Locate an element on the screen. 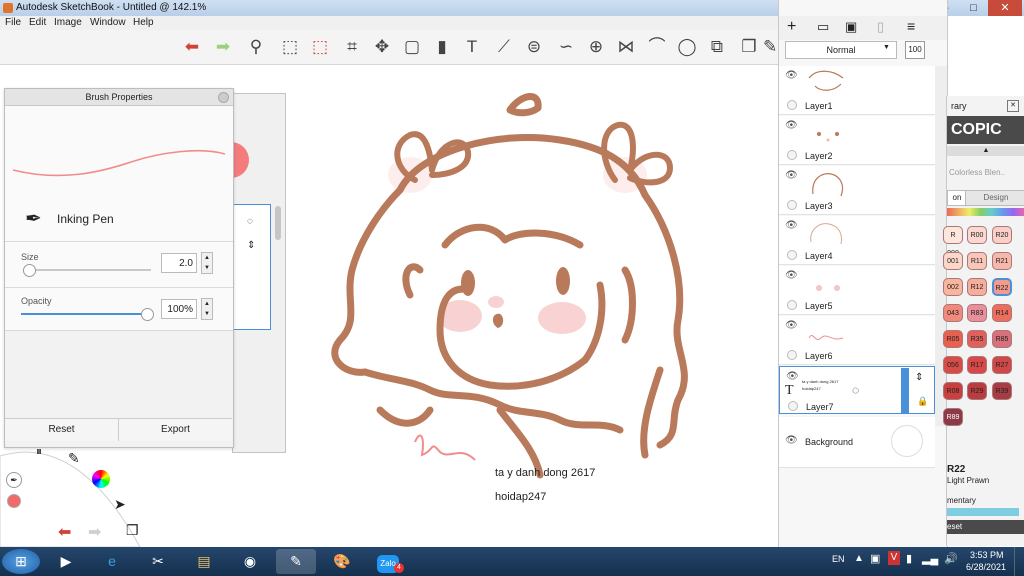 The width and height of the screenshot is (1024, 576). layer-menu-icon: ≡ is located at coordinates (911, 26).